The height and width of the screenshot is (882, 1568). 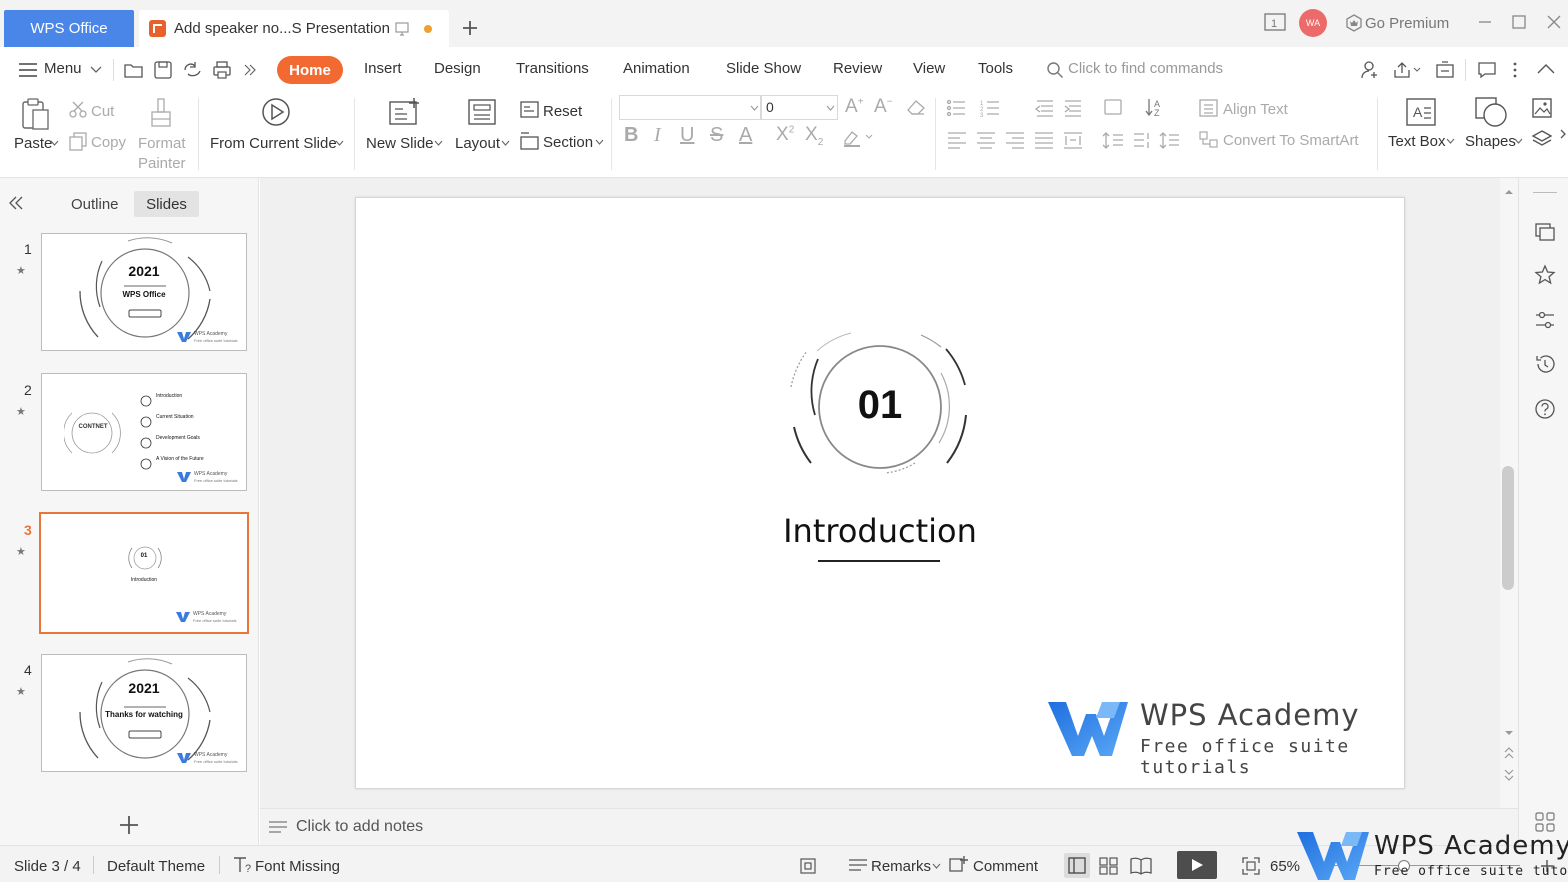 What do you see at coordinates (1509, 733) in the screenshot?
I see `scroll-down-icon` at bounding box center [1509, 733].